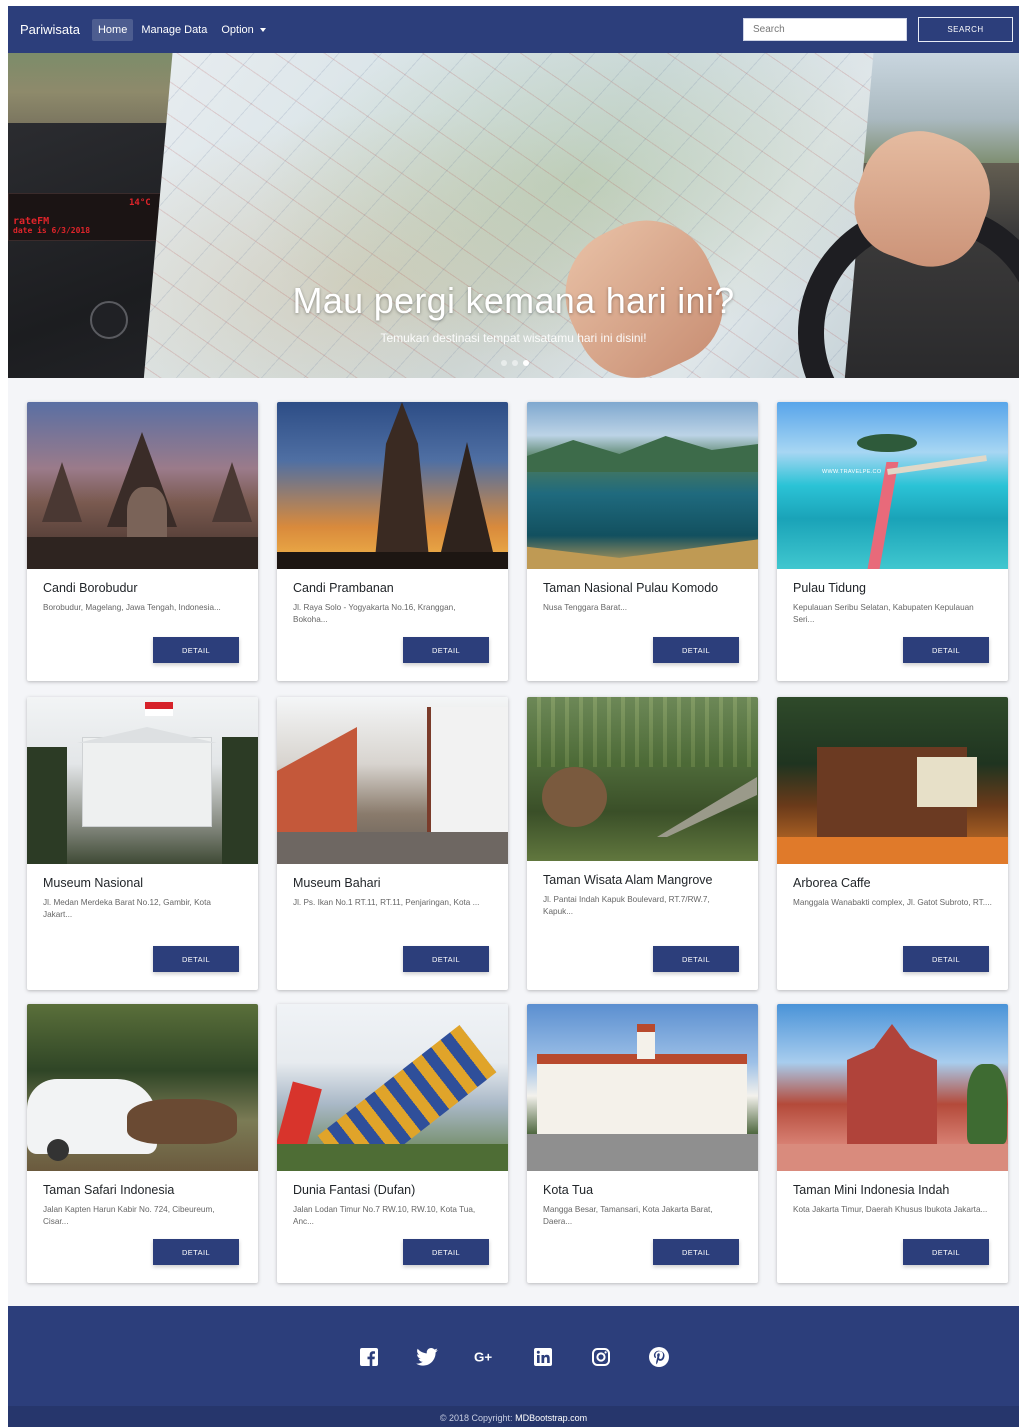  What do you see at coordinates (354, 1190) in the screenshot?
I see `card-title: Dunia Fantasi (Dufan)` at bounding box center [354, 1190].